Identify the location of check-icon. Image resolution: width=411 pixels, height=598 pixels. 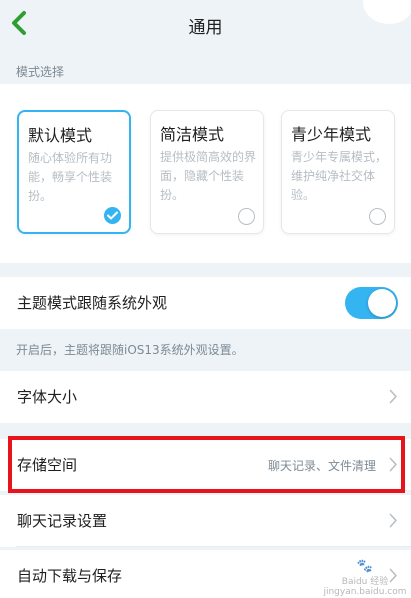
(112, 215).